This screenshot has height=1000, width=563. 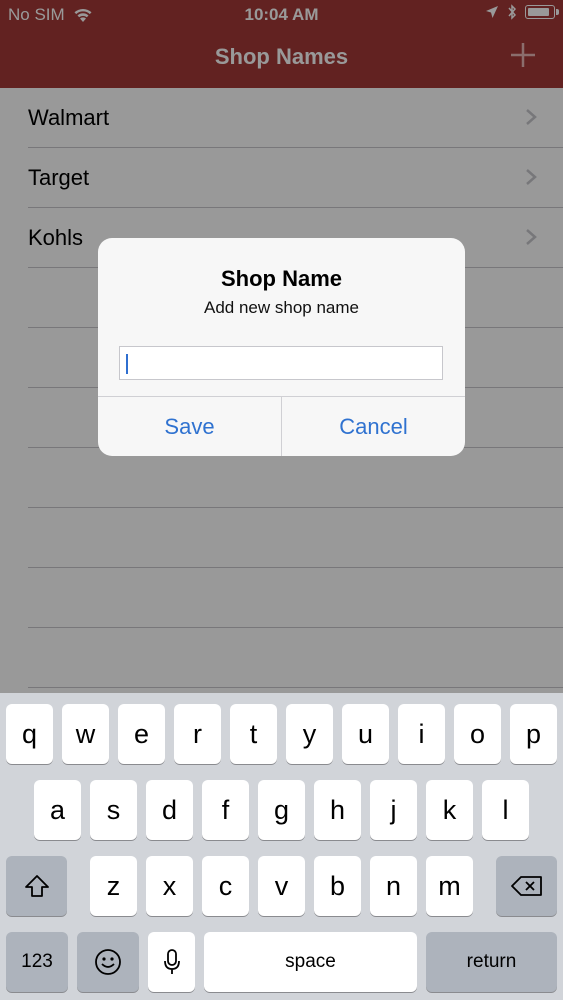 I want to click on key-m: m, so click(x=449, y=886).